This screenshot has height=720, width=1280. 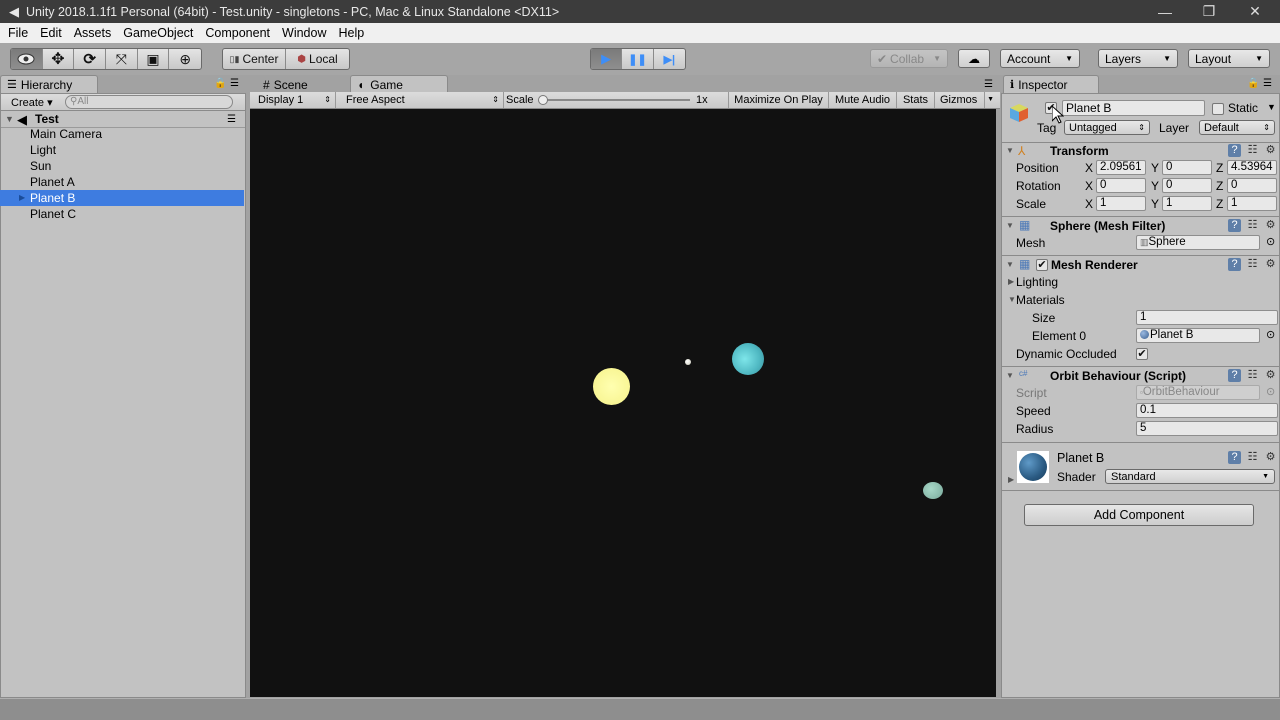 What do you see at coordinates (123, 166) in the screenshot?
I see `hierarchy-item: Sun` at bounding box center [123, 166].